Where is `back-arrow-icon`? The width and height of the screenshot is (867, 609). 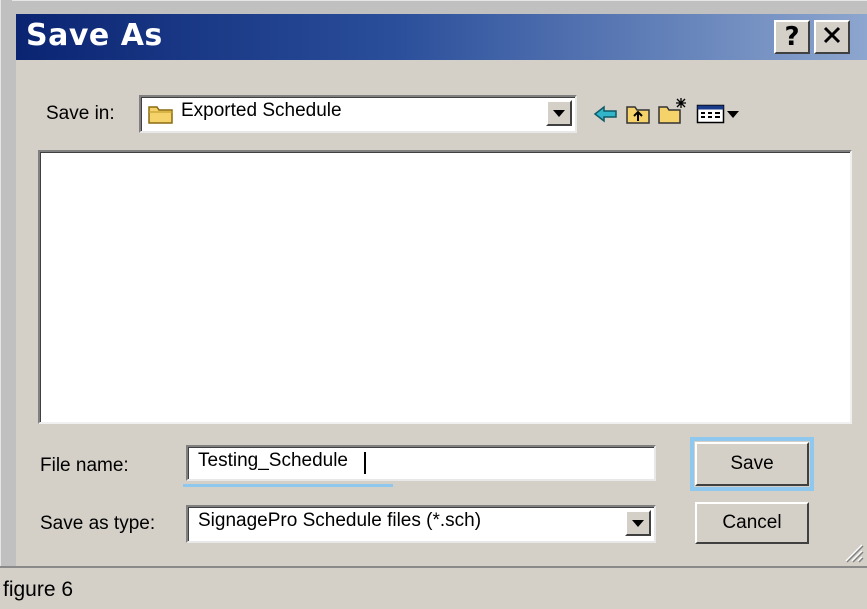 back-arrow-icon is located at coordinates (606, 114).